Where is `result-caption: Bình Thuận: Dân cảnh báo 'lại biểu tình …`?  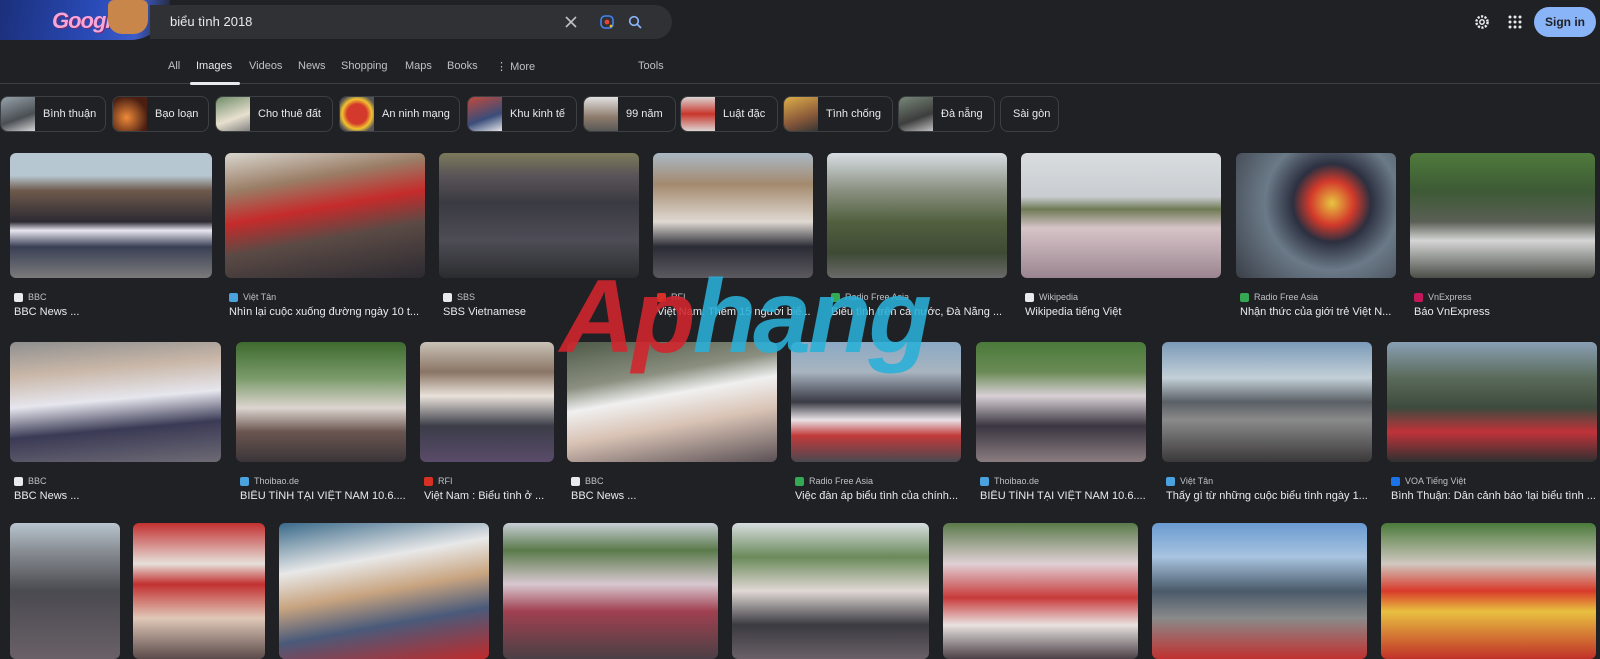 result-caption: Bình Thuận: Dân cảnh báo 'lại biểu tình … is located at coordinates (1494, 496).